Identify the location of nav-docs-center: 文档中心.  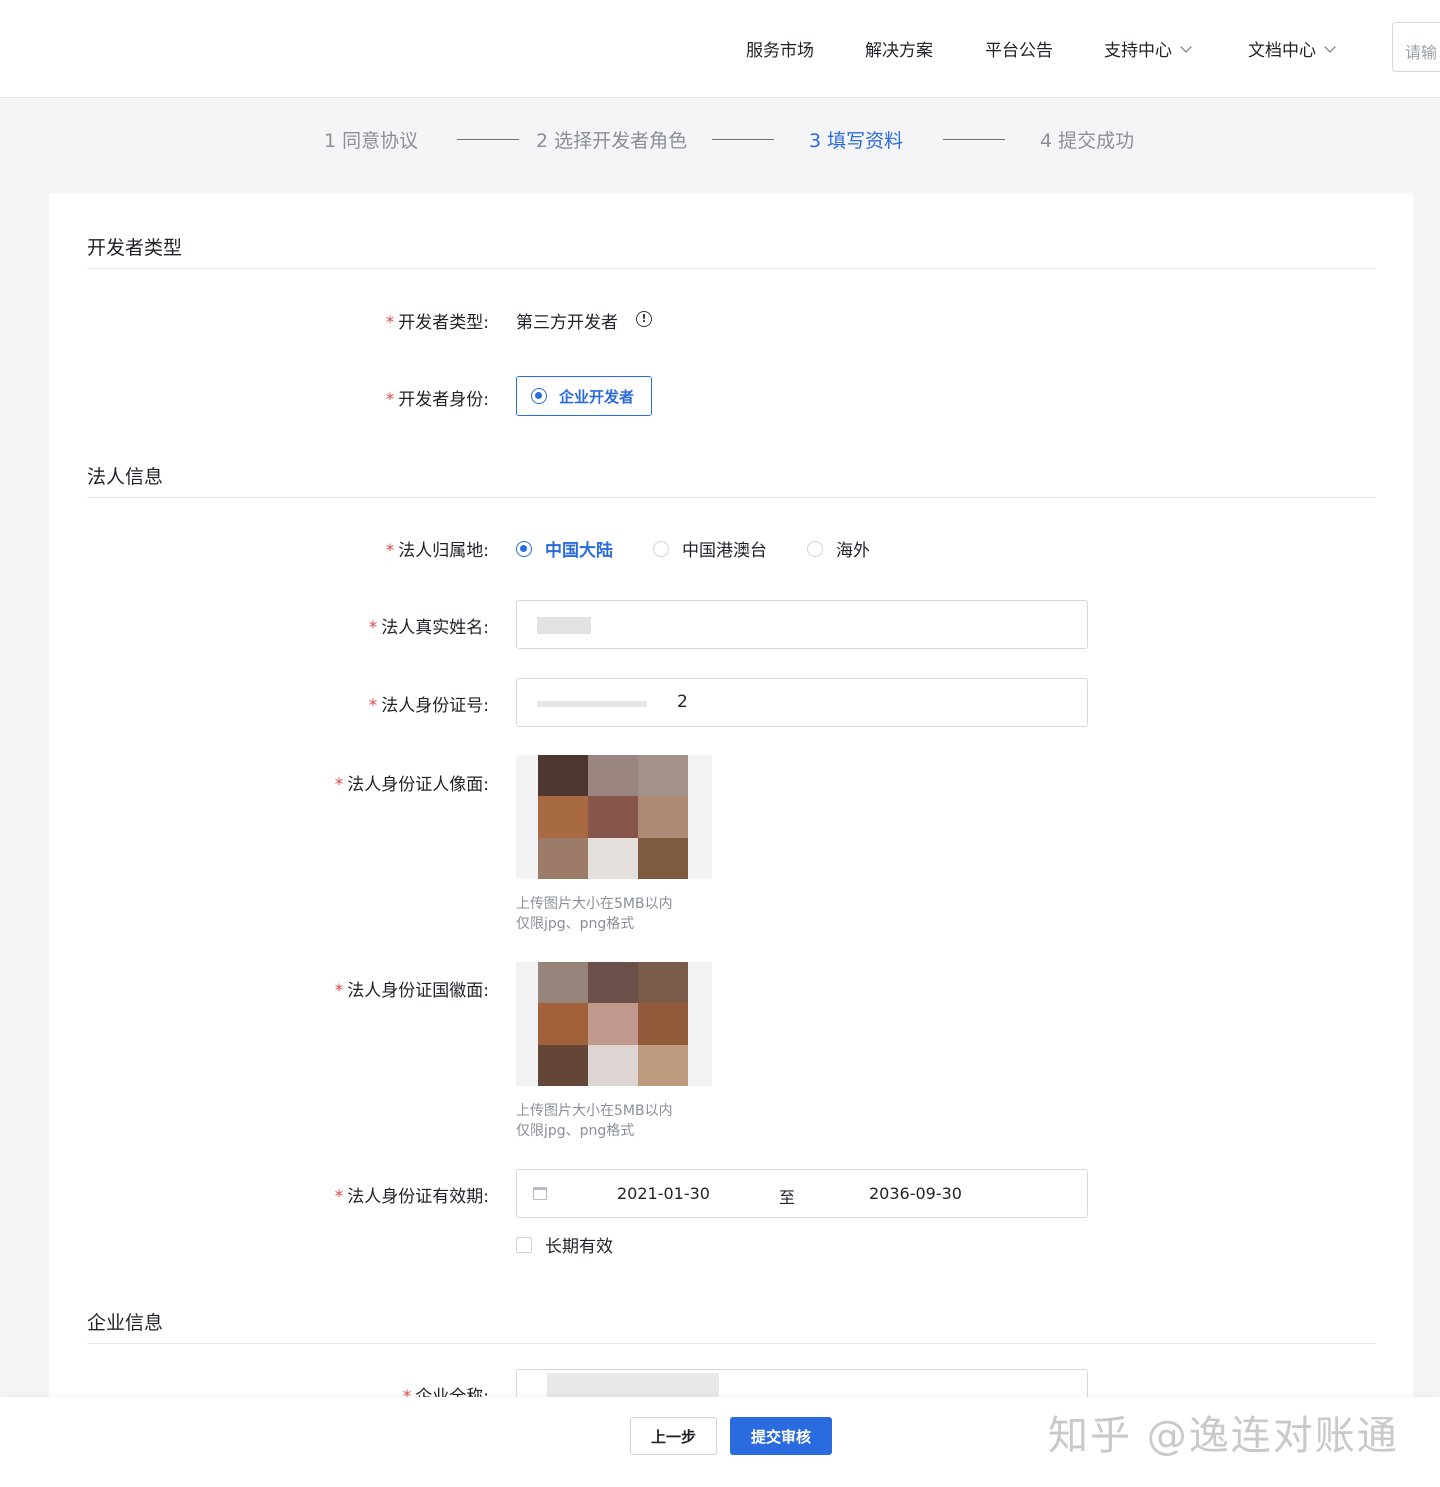
(1292, 48).